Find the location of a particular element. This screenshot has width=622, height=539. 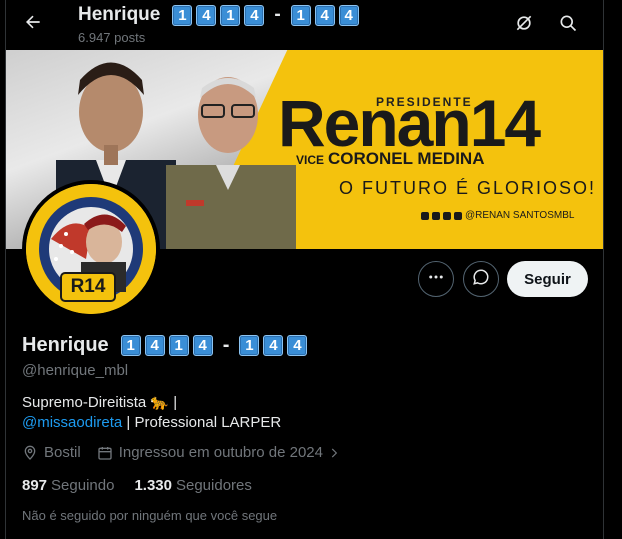

back-button is located at coordinates (33, 24).